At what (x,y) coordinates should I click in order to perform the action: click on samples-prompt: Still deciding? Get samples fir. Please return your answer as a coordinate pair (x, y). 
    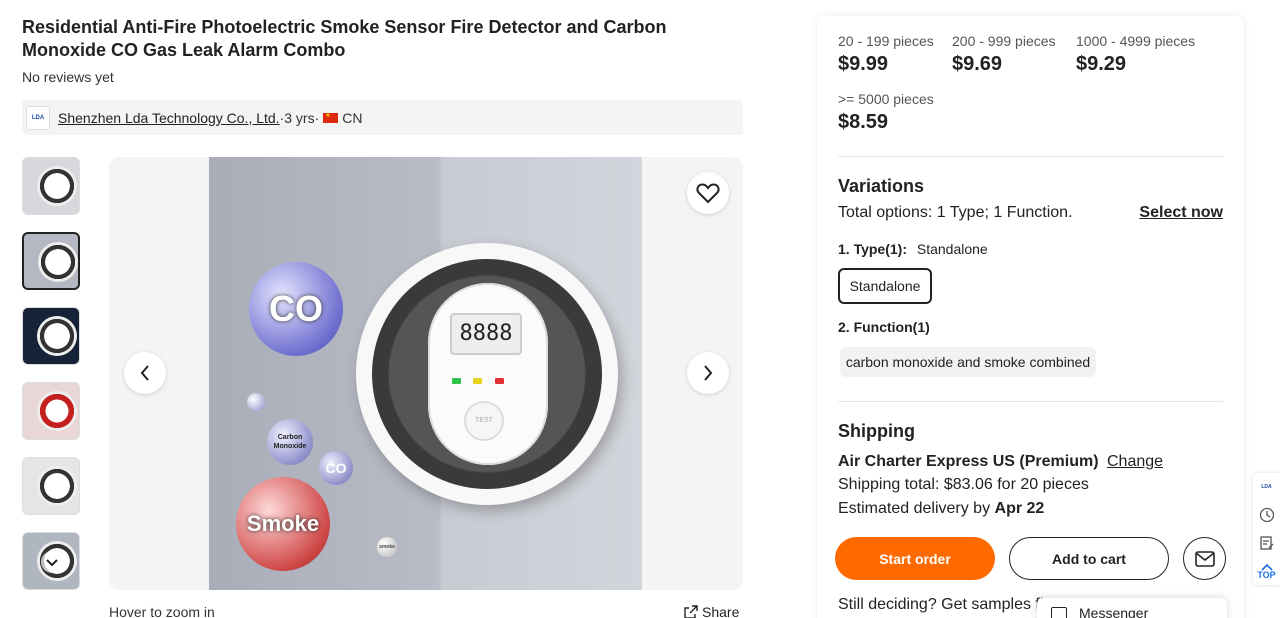
    Looking at the image, I should click on (943, 604).